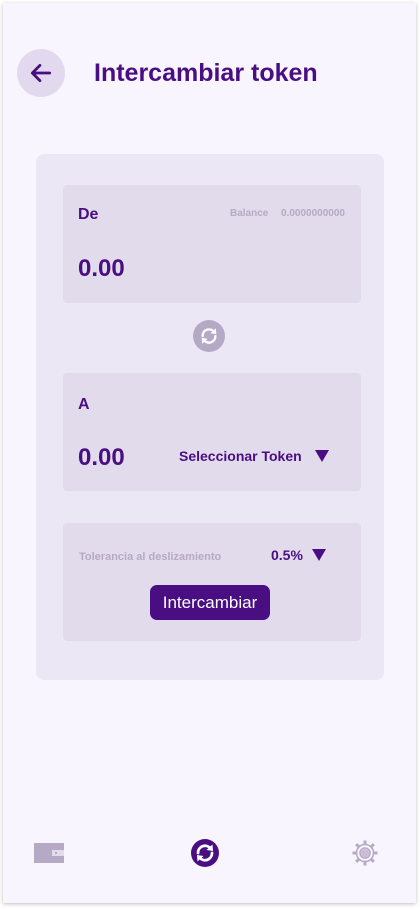 The height and width of the screenshot is (910, 420). I want to click on to-amount-input: 0.00, so click(101, 458).